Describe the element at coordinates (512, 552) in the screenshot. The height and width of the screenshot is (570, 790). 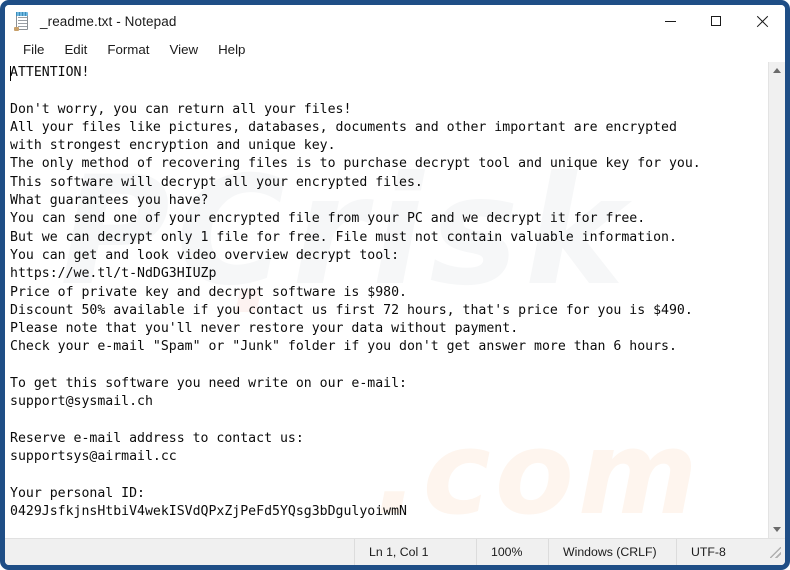
I see `status-zoom: 100%` at that location.